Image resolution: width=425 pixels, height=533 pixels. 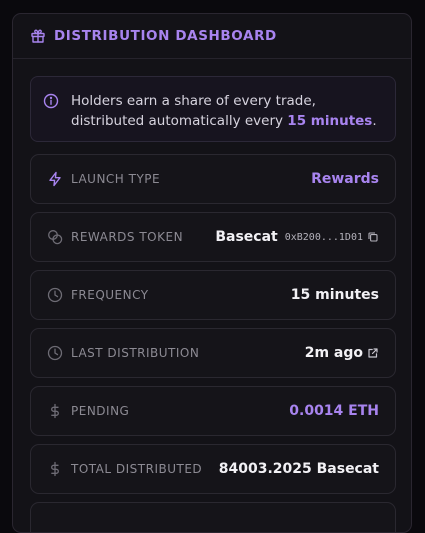 What do you see at coordinates (374, 121) in the screenshot?
I see `notice-text-end: .` at bounding box center [374, 121].